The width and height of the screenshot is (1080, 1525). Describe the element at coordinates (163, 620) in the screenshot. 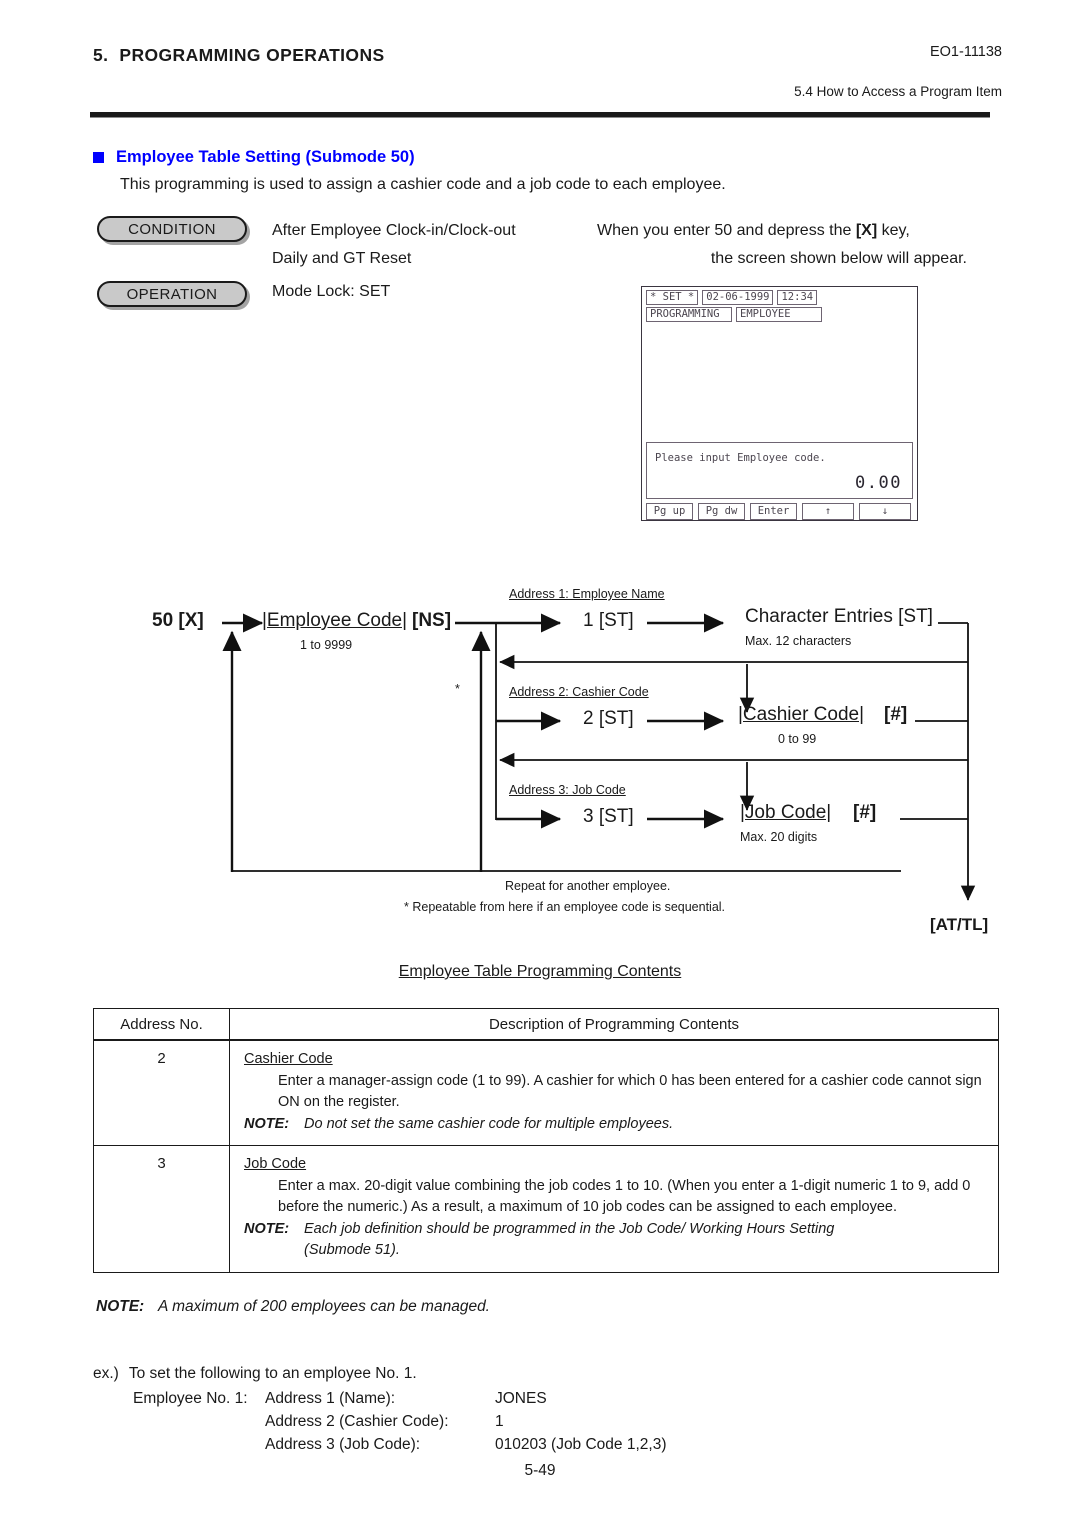

I see `flow-start-number: 50` at that location.